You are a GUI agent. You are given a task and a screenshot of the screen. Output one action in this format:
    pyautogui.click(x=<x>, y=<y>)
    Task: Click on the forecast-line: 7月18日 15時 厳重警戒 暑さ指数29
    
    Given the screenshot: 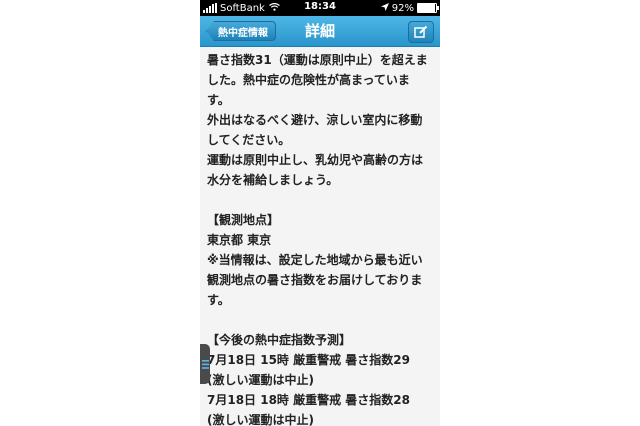 What is the action you would take?
    pyautogui.click(x=308, y=360)
    